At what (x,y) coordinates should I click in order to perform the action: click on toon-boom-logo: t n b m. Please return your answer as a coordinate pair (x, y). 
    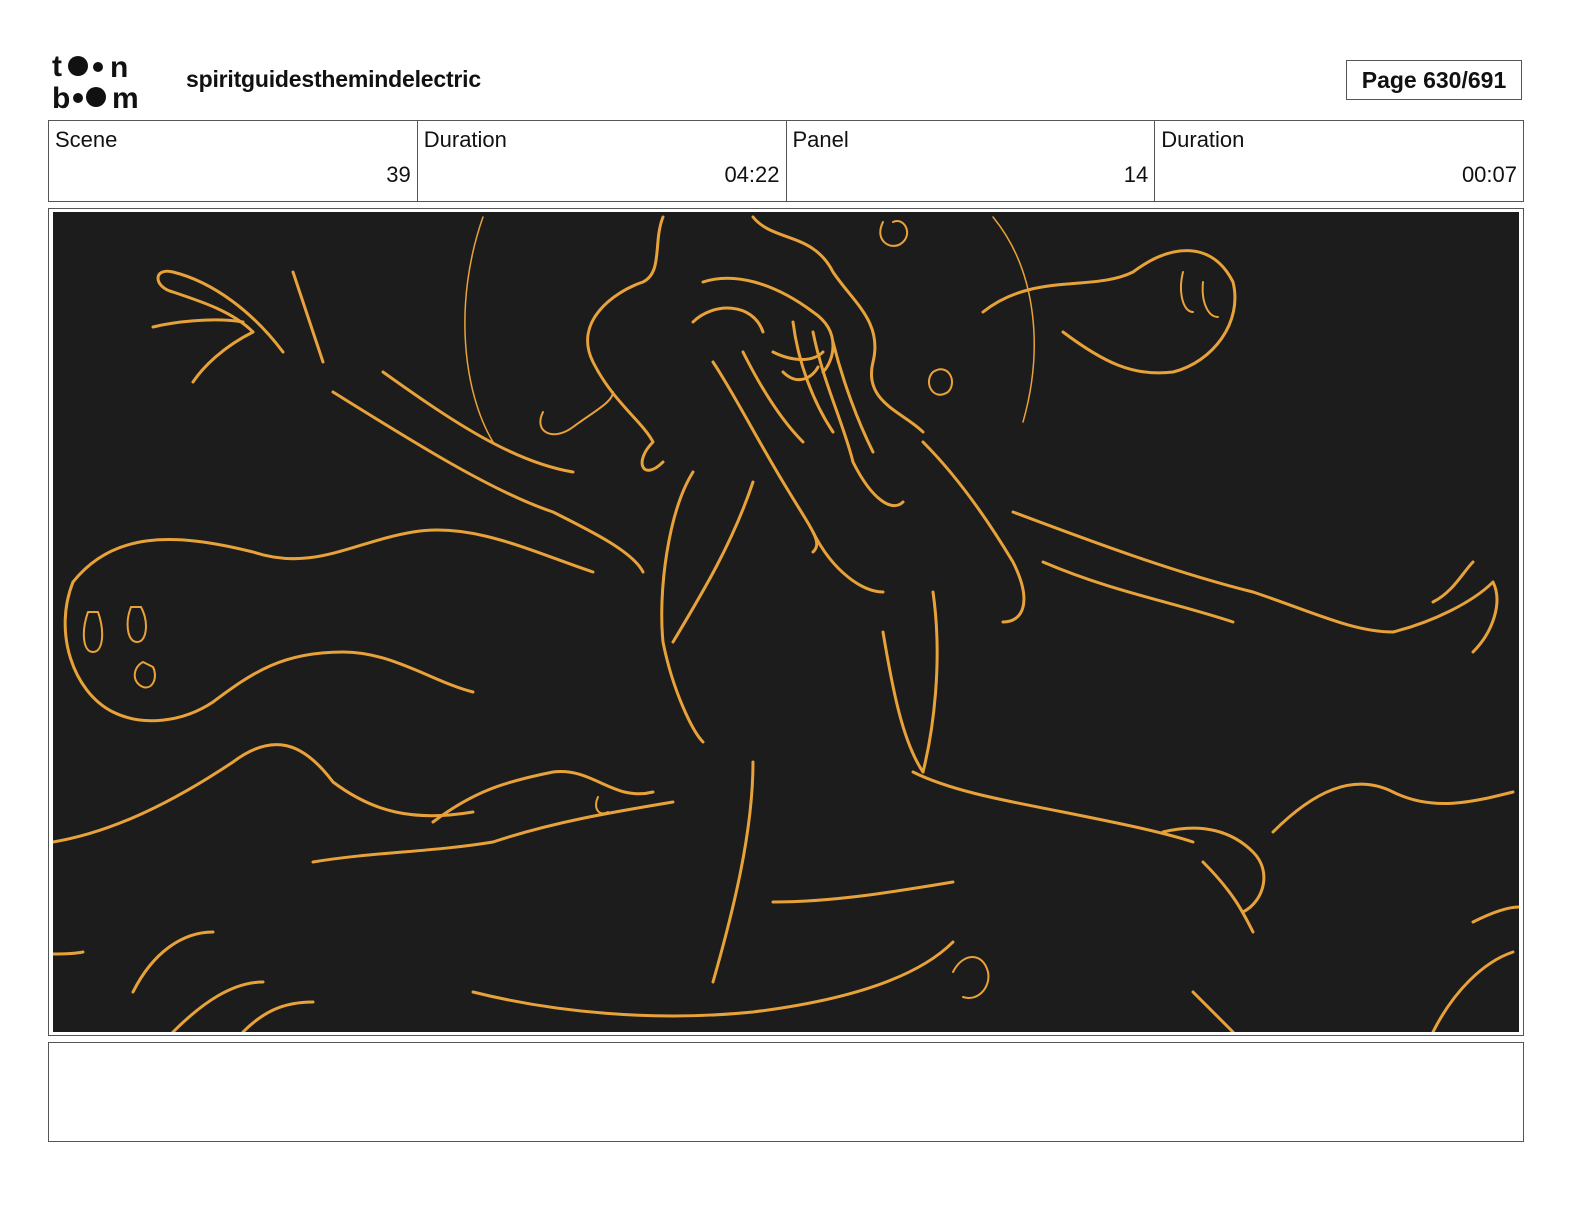
    Looking at the image, I should click on (108, 82).